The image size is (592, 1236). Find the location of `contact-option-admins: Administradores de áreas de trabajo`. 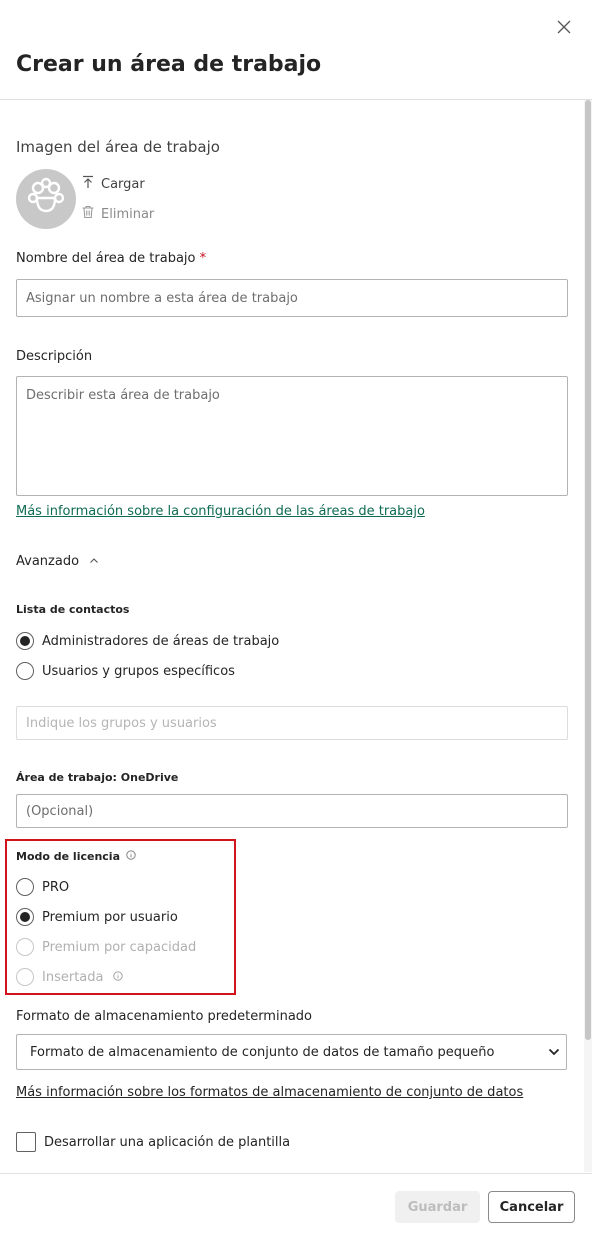

contact-option-admins: Administradores de áreas de trabajo is located at coordinates (147, 641).